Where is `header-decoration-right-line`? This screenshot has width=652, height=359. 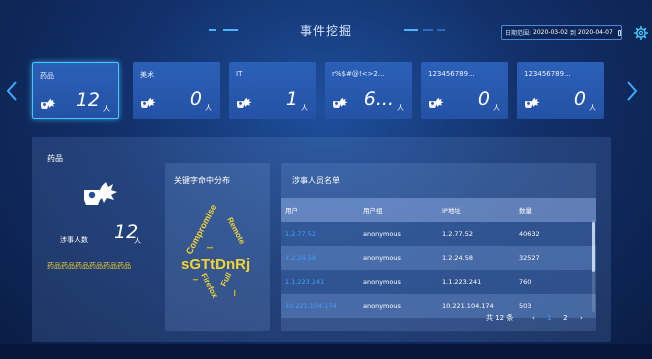 header-decoration-right-line is located at coordinates (411, 30).